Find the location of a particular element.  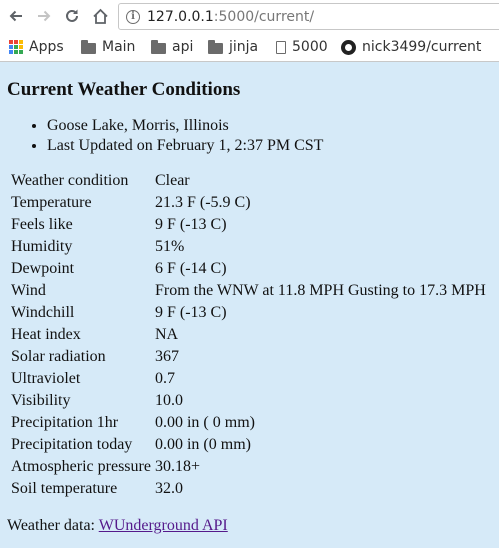

row-label: Soil temperature is located at coordinates (64, 488).